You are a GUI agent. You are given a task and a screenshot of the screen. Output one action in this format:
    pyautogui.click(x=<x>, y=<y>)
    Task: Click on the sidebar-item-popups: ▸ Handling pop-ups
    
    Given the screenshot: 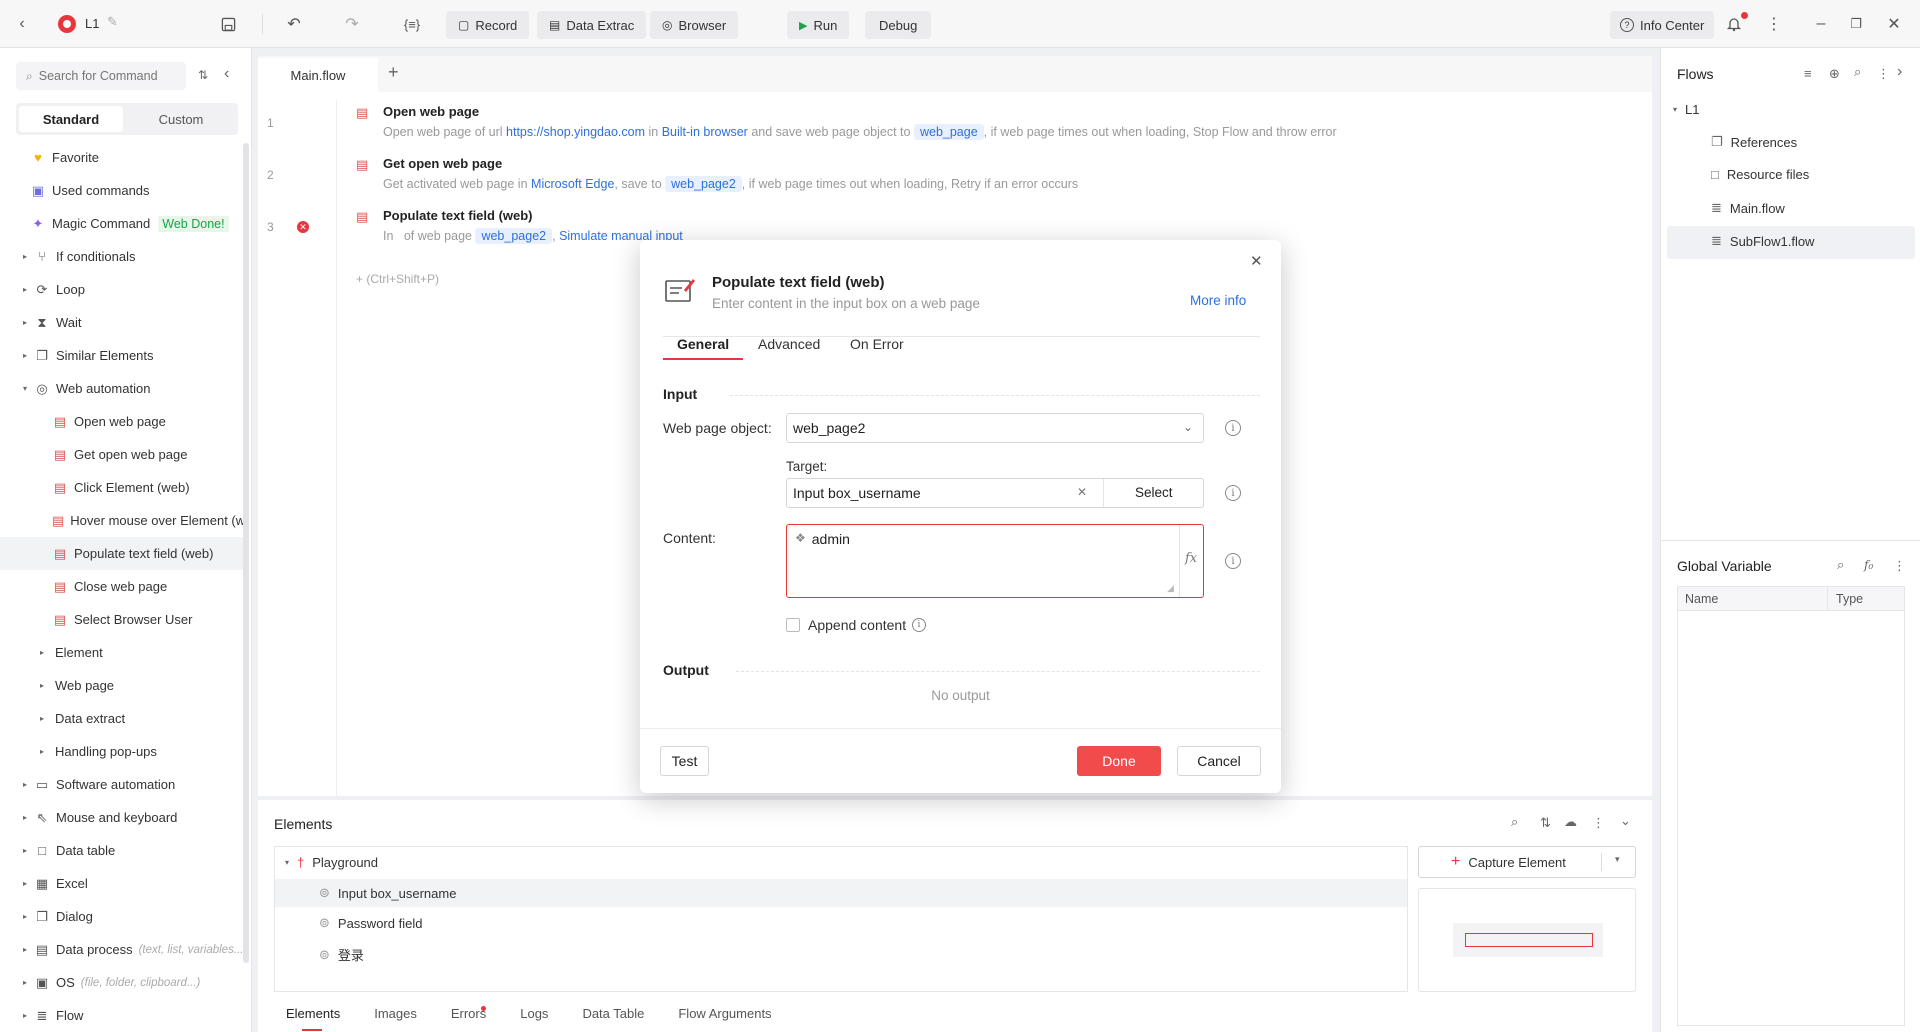 What is the action you would take?
    pyautogui.click(x=122, y=751)
    